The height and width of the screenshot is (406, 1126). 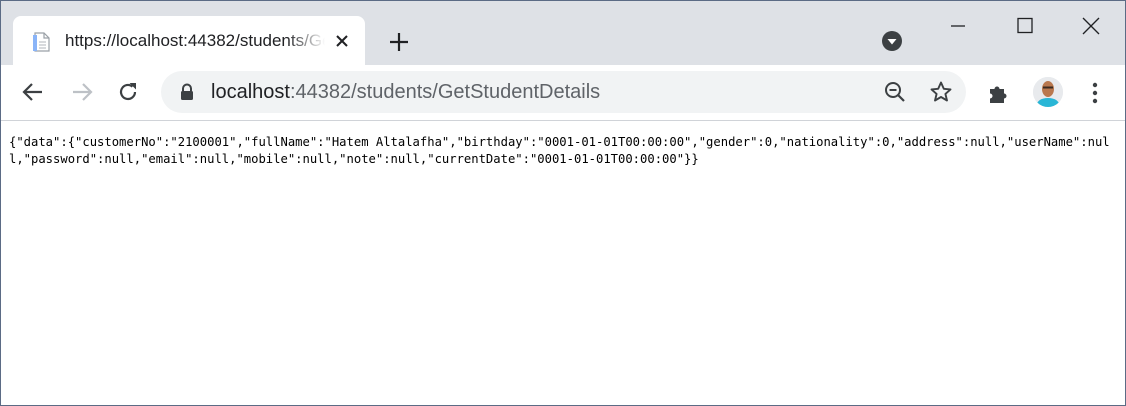 What do you see at coordinates (999, 93) in the screenshot?
I see `puzzle-icon` at bounding box center [999, 93].